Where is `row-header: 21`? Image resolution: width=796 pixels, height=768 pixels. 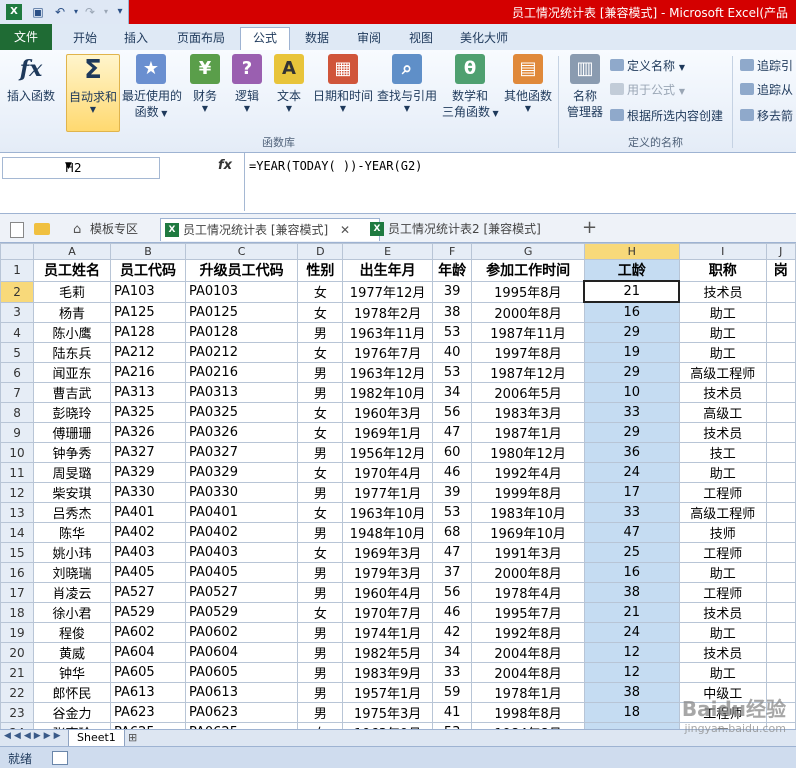 row-header: 21 is located at coordinates (17, 672).